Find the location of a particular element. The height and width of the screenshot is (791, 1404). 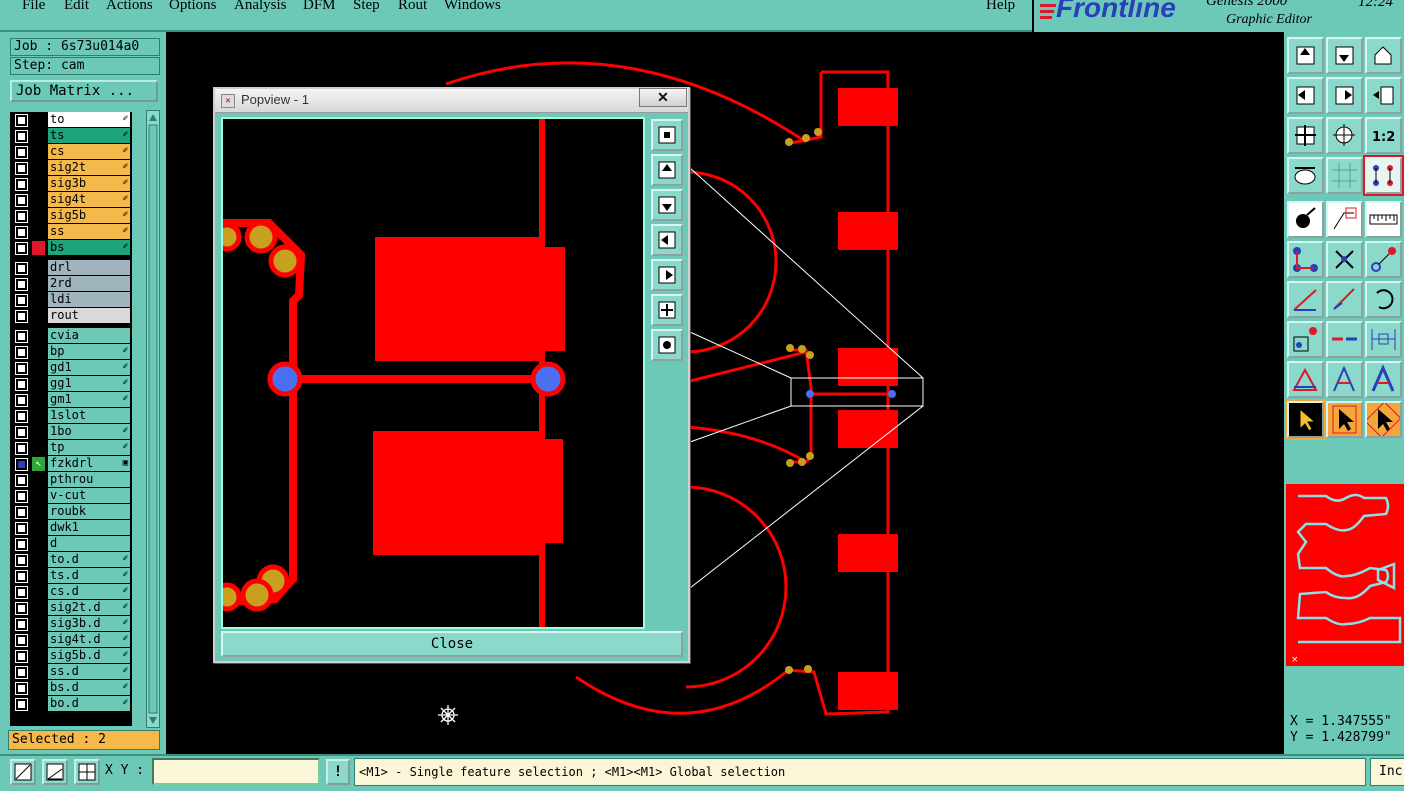

layer-row: roubk is located at coordinates (71, 512).